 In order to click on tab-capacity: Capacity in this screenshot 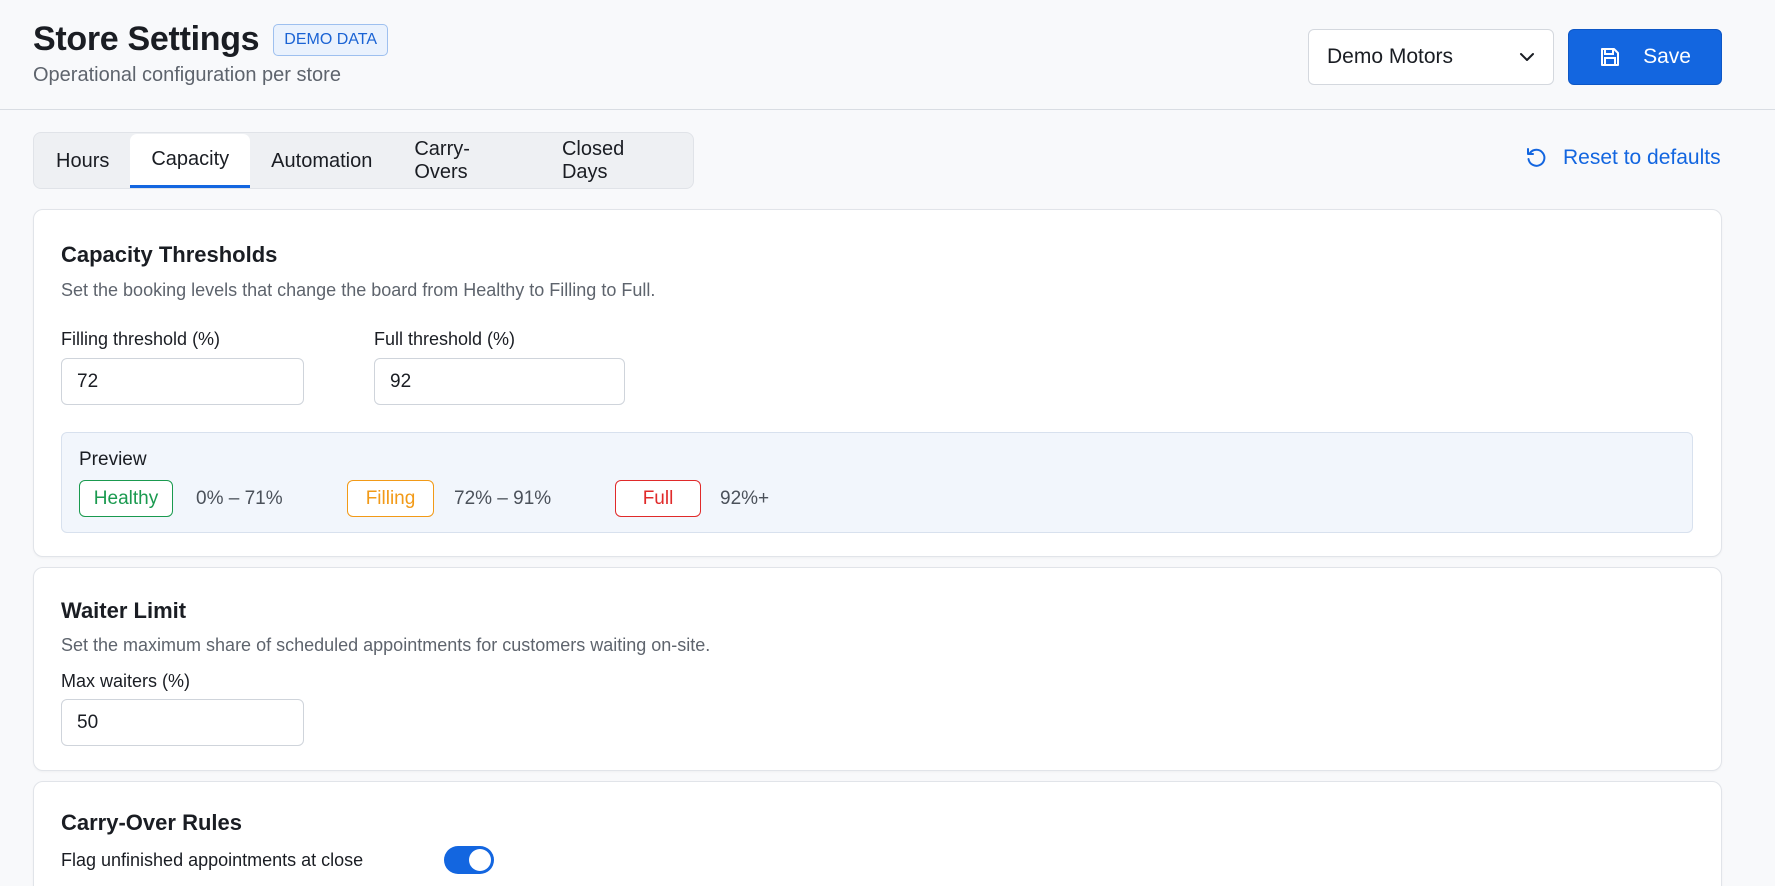, I will do `click(190, 161)`.